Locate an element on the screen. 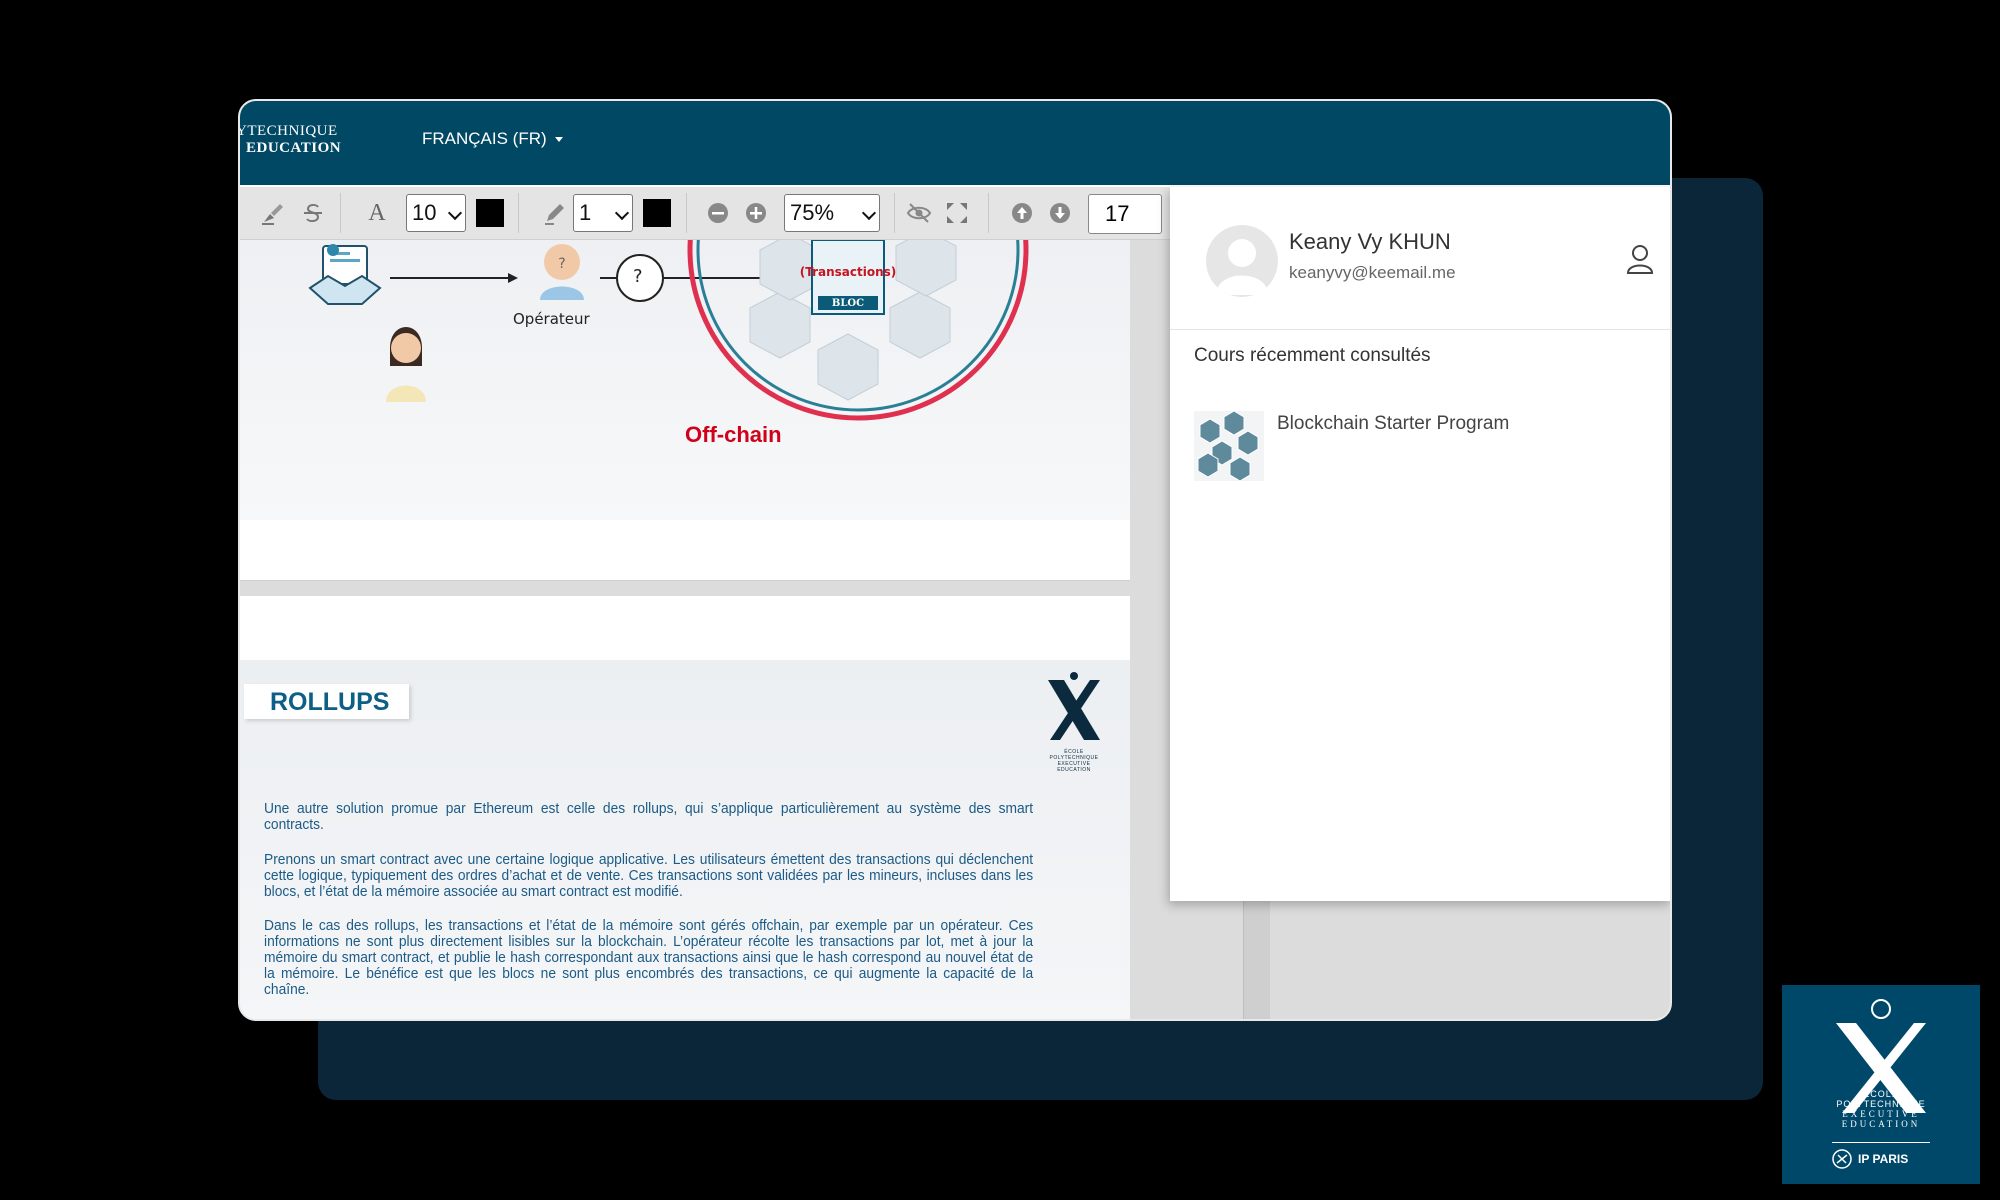 The width and height of the screenshot is (2000, 1200). avatar is located at coordinates (1242, 261).